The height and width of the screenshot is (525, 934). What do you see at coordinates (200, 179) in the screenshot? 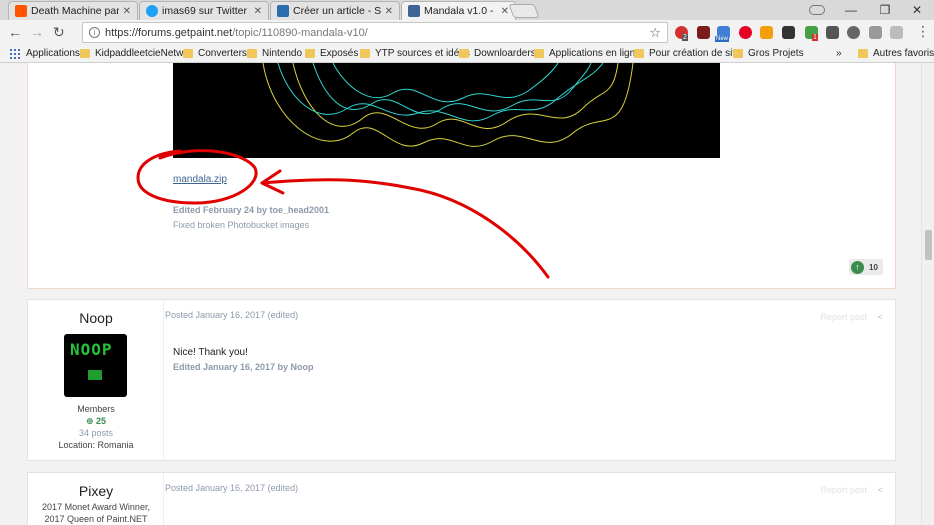
I see `attachment-link: mandala.zip` at bounding box center [200, 179].